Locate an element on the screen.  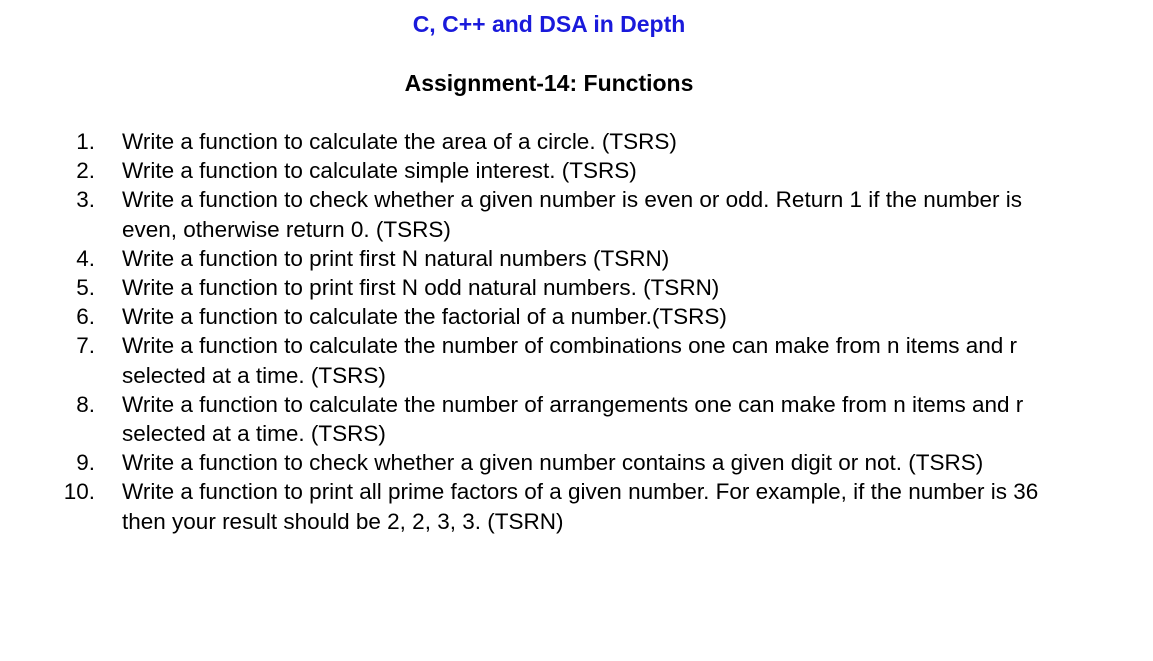
task-number: 10. is located at coordinates (79, 492).